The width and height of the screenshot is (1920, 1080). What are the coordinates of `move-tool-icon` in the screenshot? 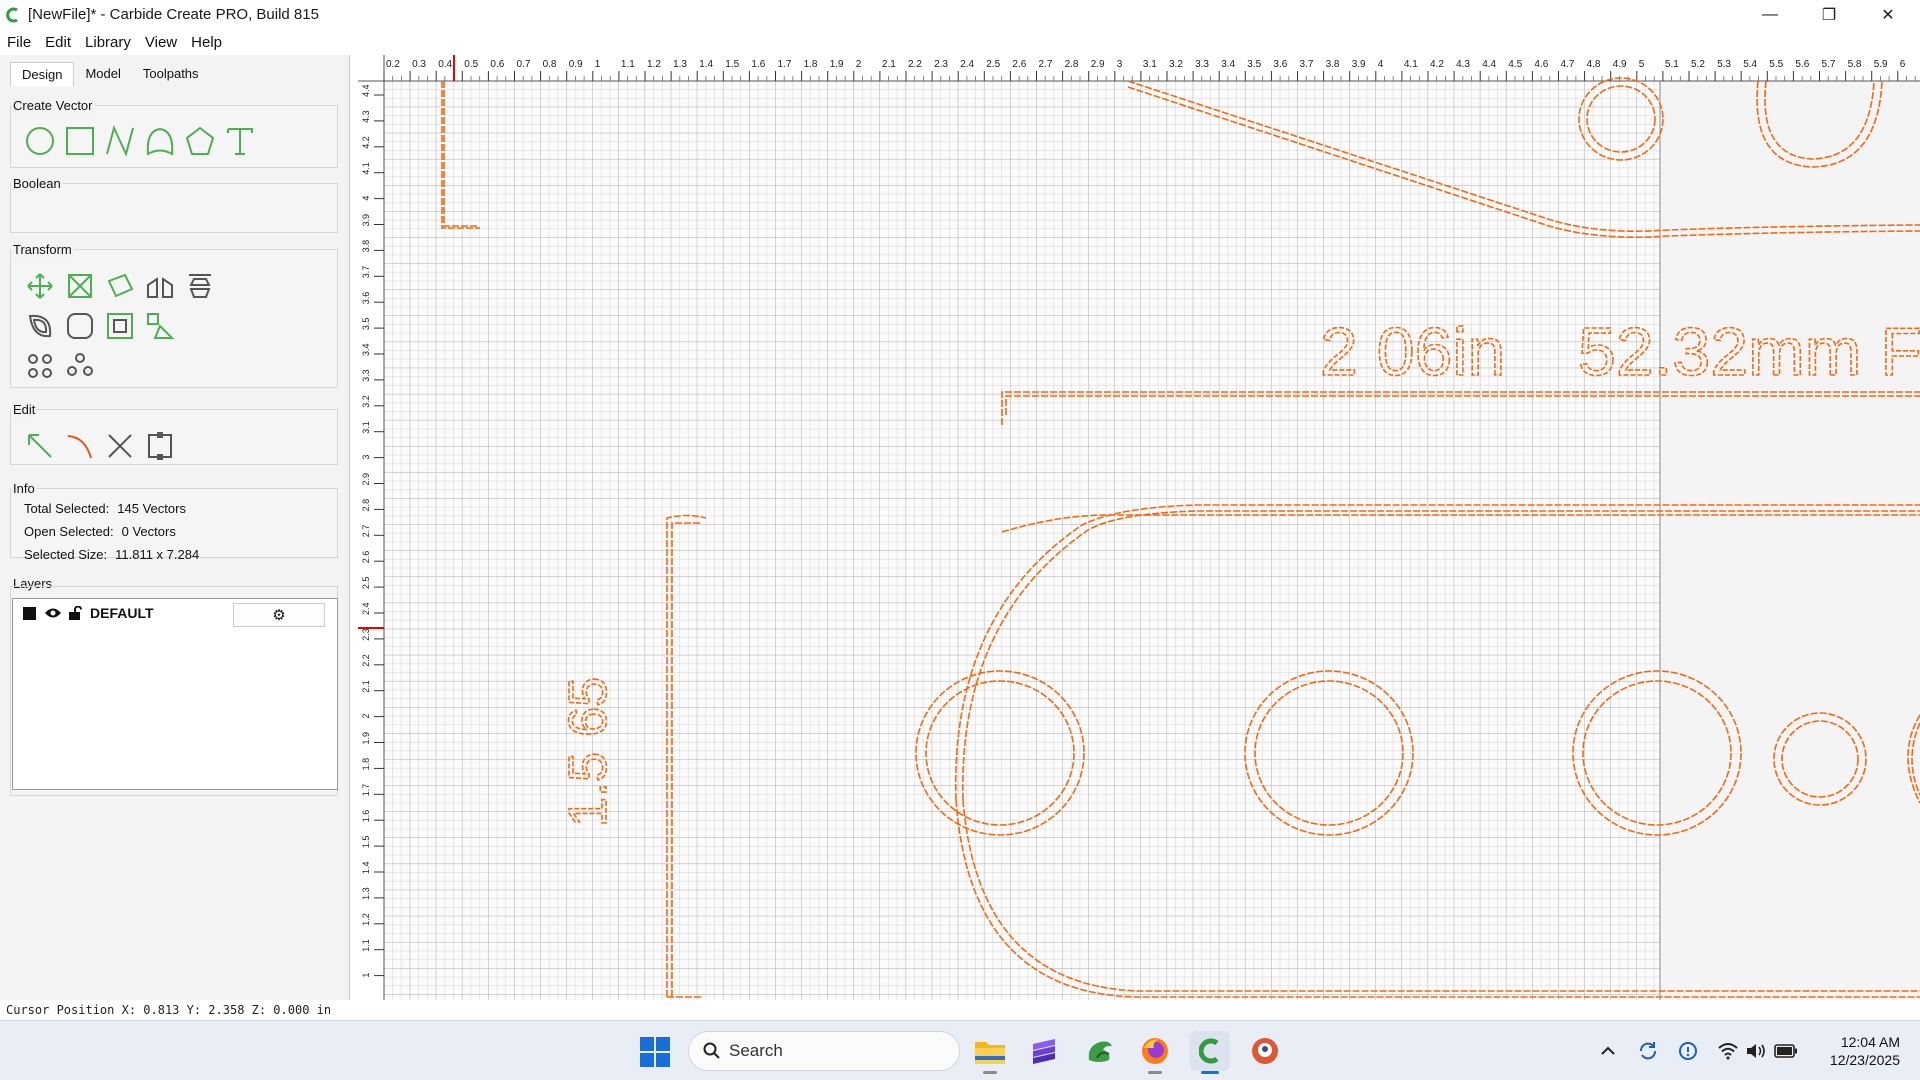 It's located at (40, 286).